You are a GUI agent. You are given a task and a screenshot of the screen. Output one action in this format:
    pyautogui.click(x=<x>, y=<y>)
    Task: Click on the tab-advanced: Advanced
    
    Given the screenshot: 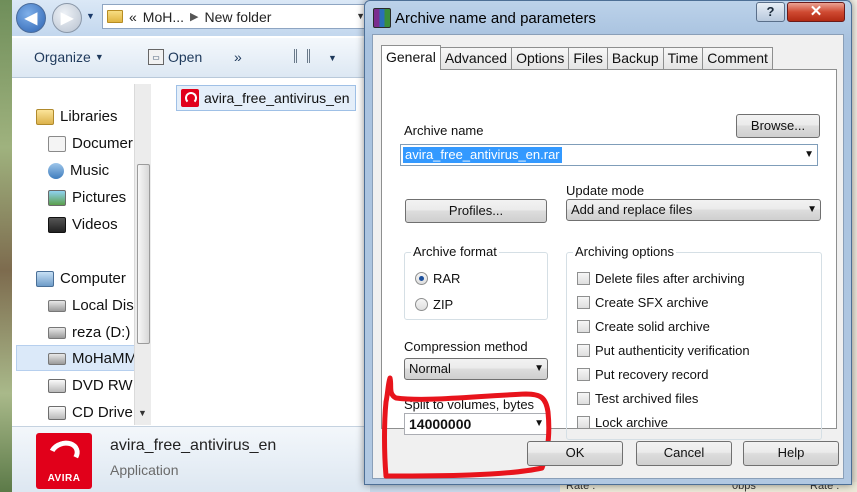 What is the action you would take?
    pyautogui.click(x=476, y=58)
    